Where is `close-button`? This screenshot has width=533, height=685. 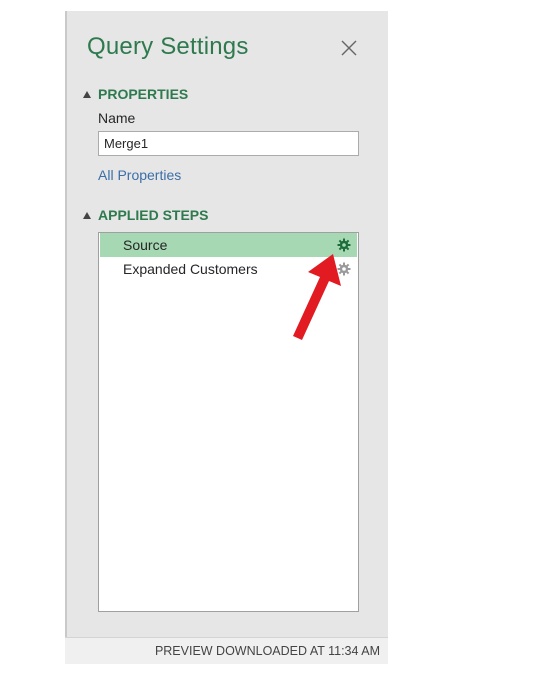
close-button is located at coordinates (349, 48).